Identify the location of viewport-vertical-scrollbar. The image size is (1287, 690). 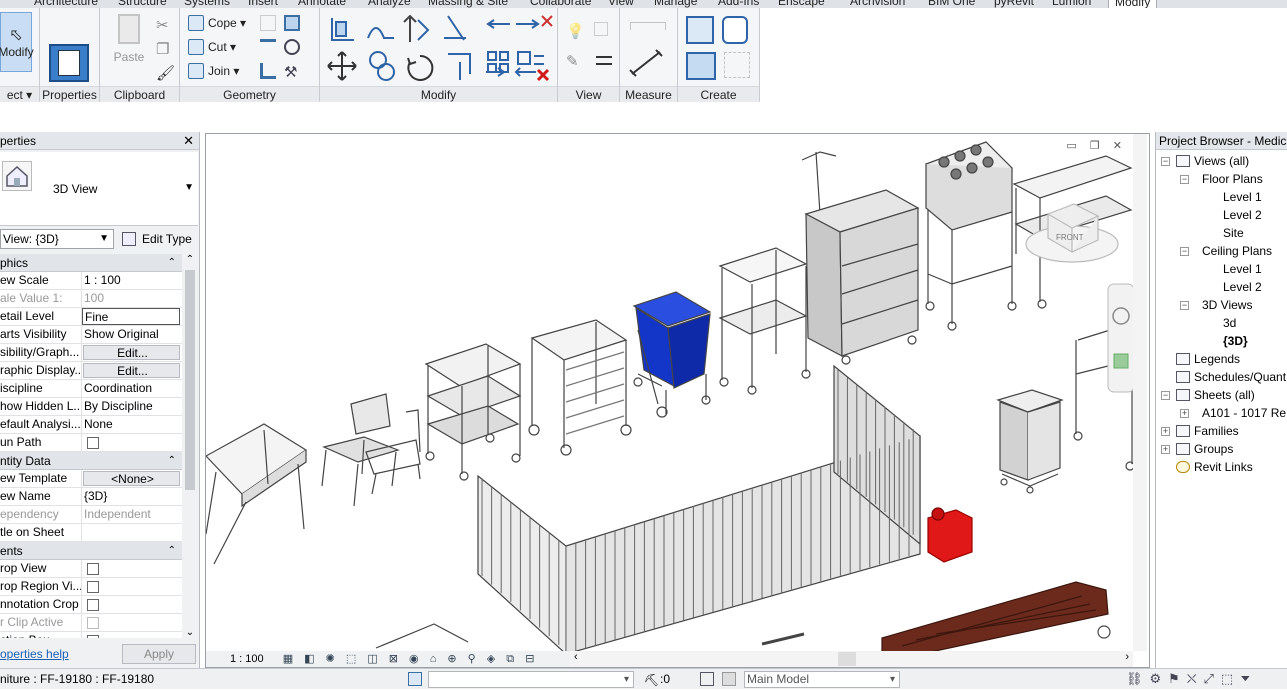
(1140, 392).